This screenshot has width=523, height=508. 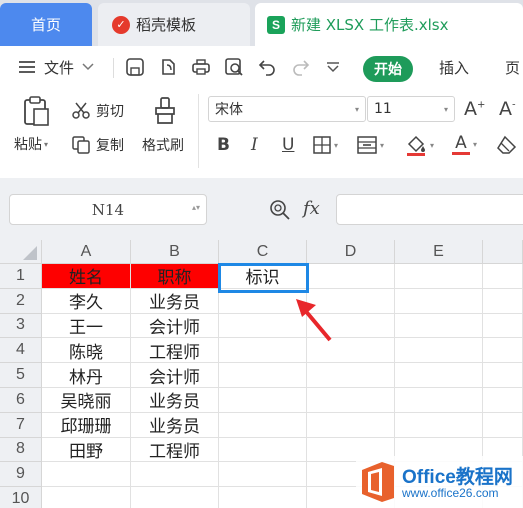 I want to click on row-header-1: 1, so click(x=21, y=276).